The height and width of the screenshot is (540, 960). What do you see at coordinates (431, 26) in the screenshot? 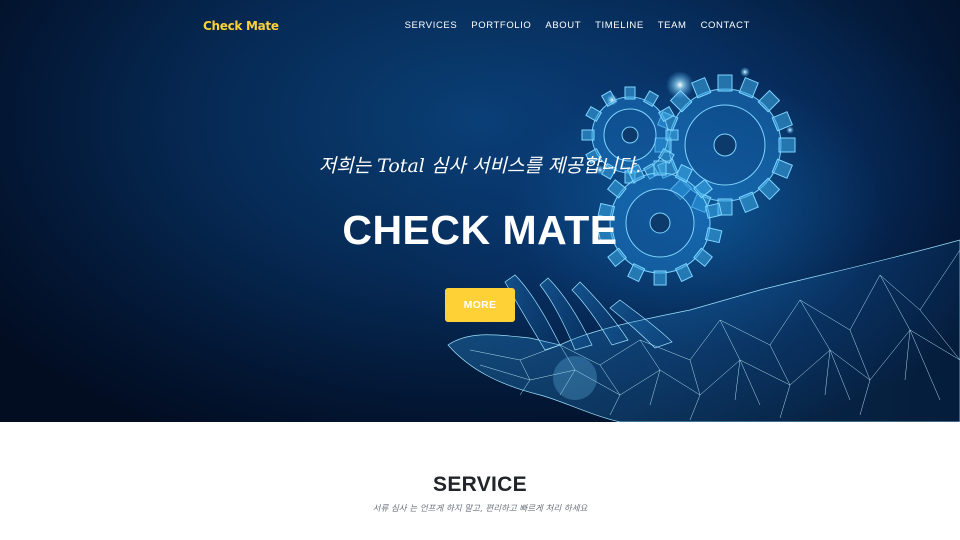
I see `nav-link-services: SERVICES` at bounding box center [431, 26].